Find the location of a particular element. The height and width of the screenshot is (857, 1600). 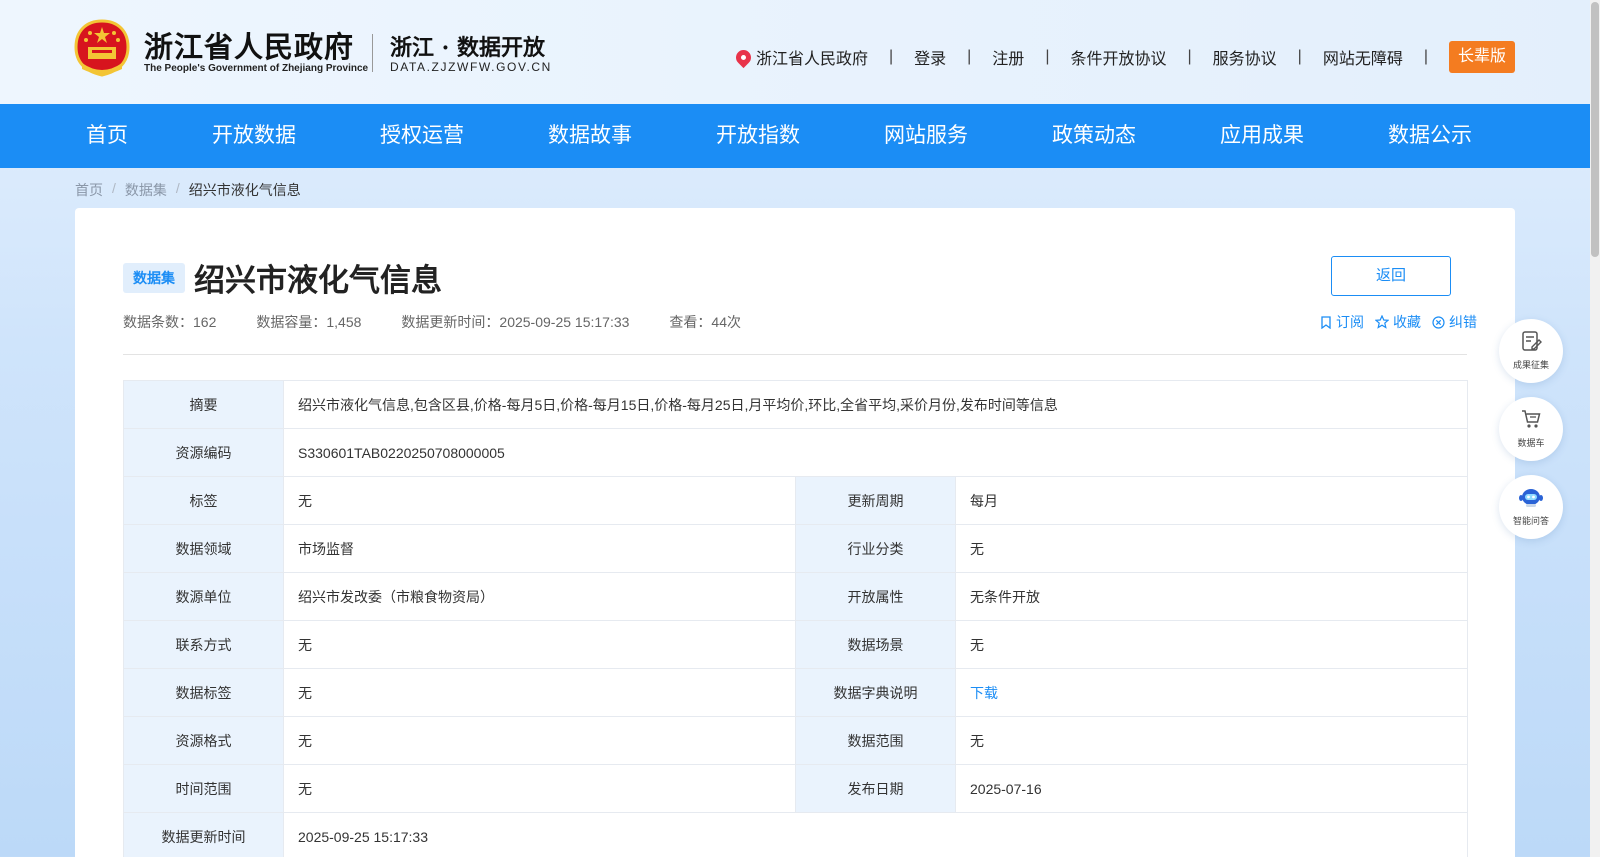

table-row: 数据标签 无 数据字典说明 下载 is located at coordinates (796, 692).